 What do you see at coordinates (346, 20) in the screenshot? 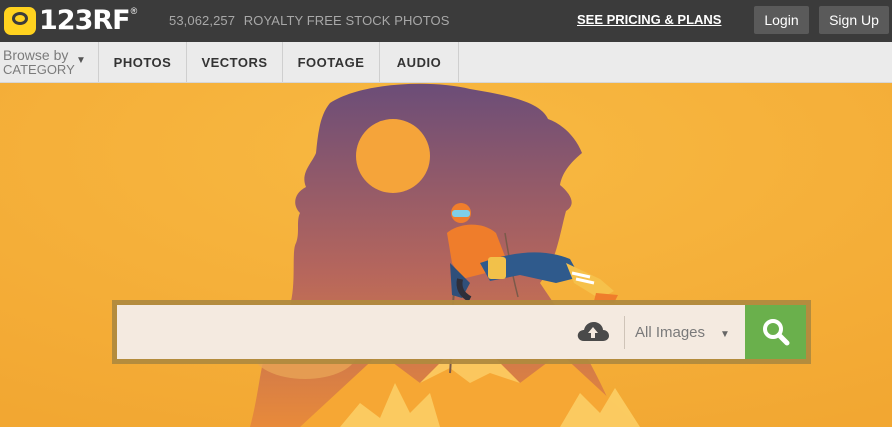
I see `tagline-text: ROYALTY FREE STOCK PHOTOS` at bounding box center [346, 20].